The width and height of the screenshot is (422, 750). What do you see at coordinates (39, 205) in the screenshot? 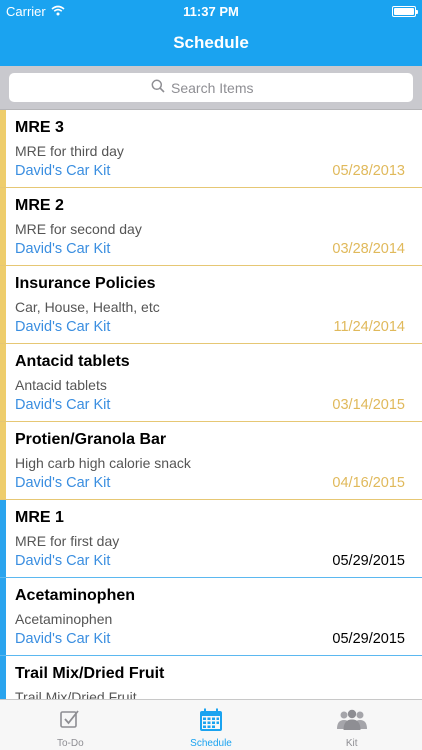
I see `item-title: MRE 2` at bounding box center [39, 205].